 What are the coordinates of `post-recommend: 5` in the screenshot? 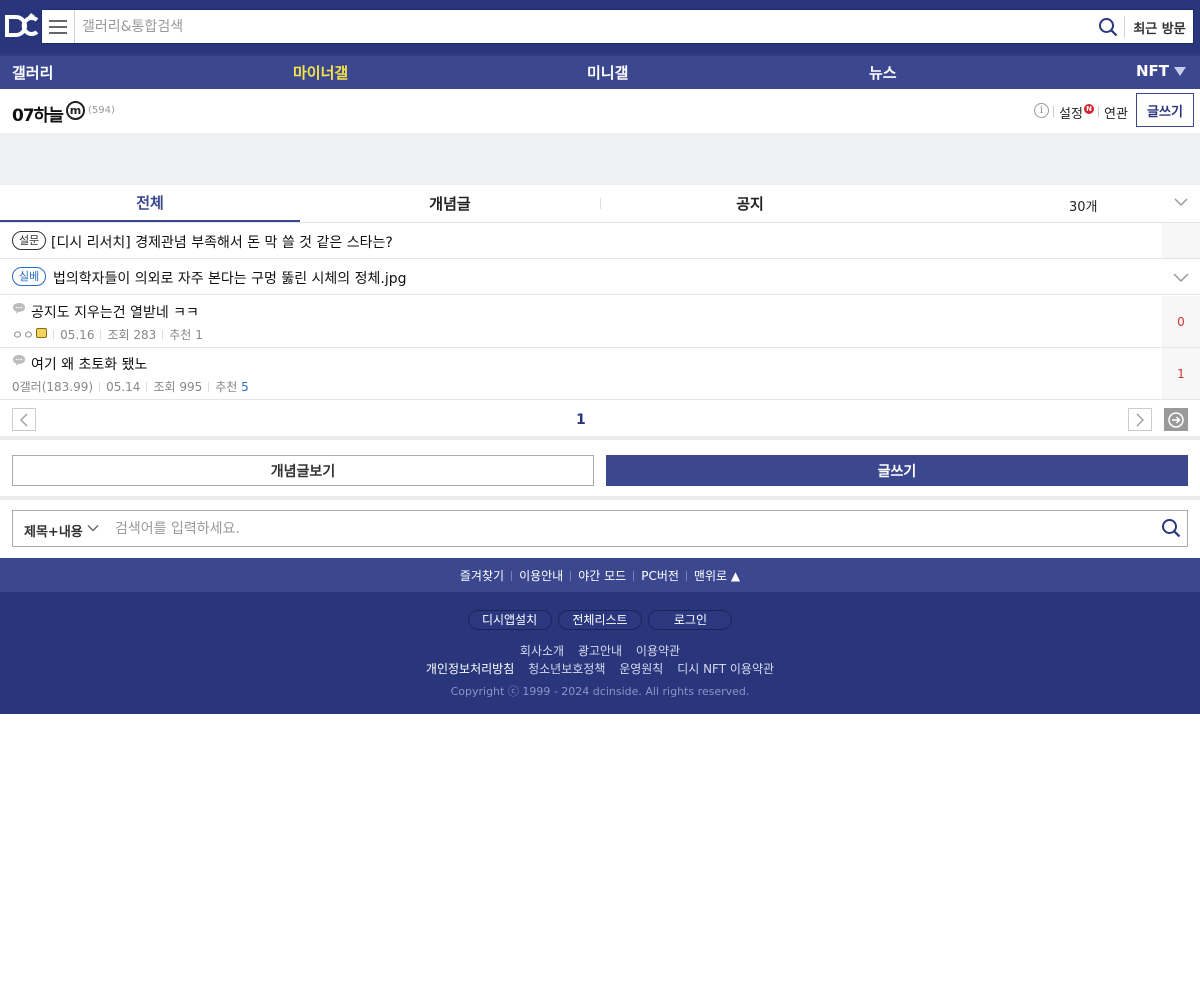 It's located at (245, 387).